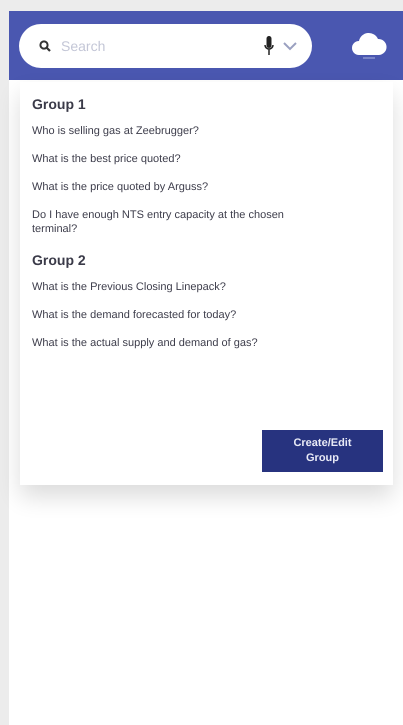 The image size is (403, 725). Describe the element at coordinates (269, 46) in the screenshot. I see `microphone-icon` at that location.